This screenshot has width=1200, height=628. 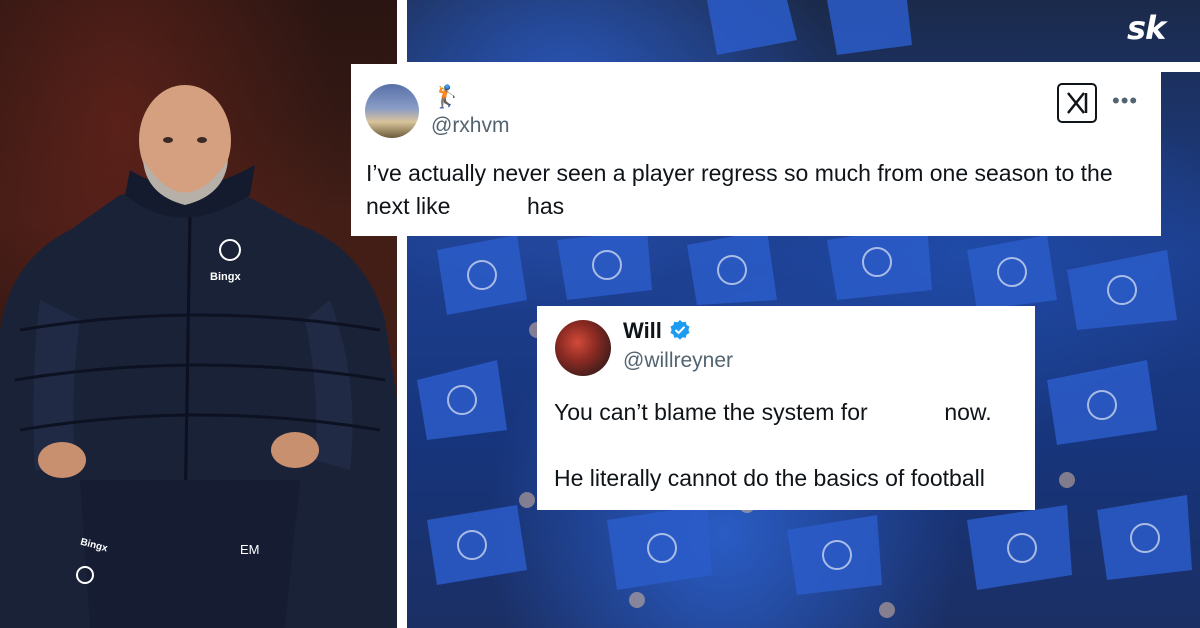 What do you see at coordinates (642, 331) in the screenshot?
I see `display-name: Will` at bounding box center [642, 331].